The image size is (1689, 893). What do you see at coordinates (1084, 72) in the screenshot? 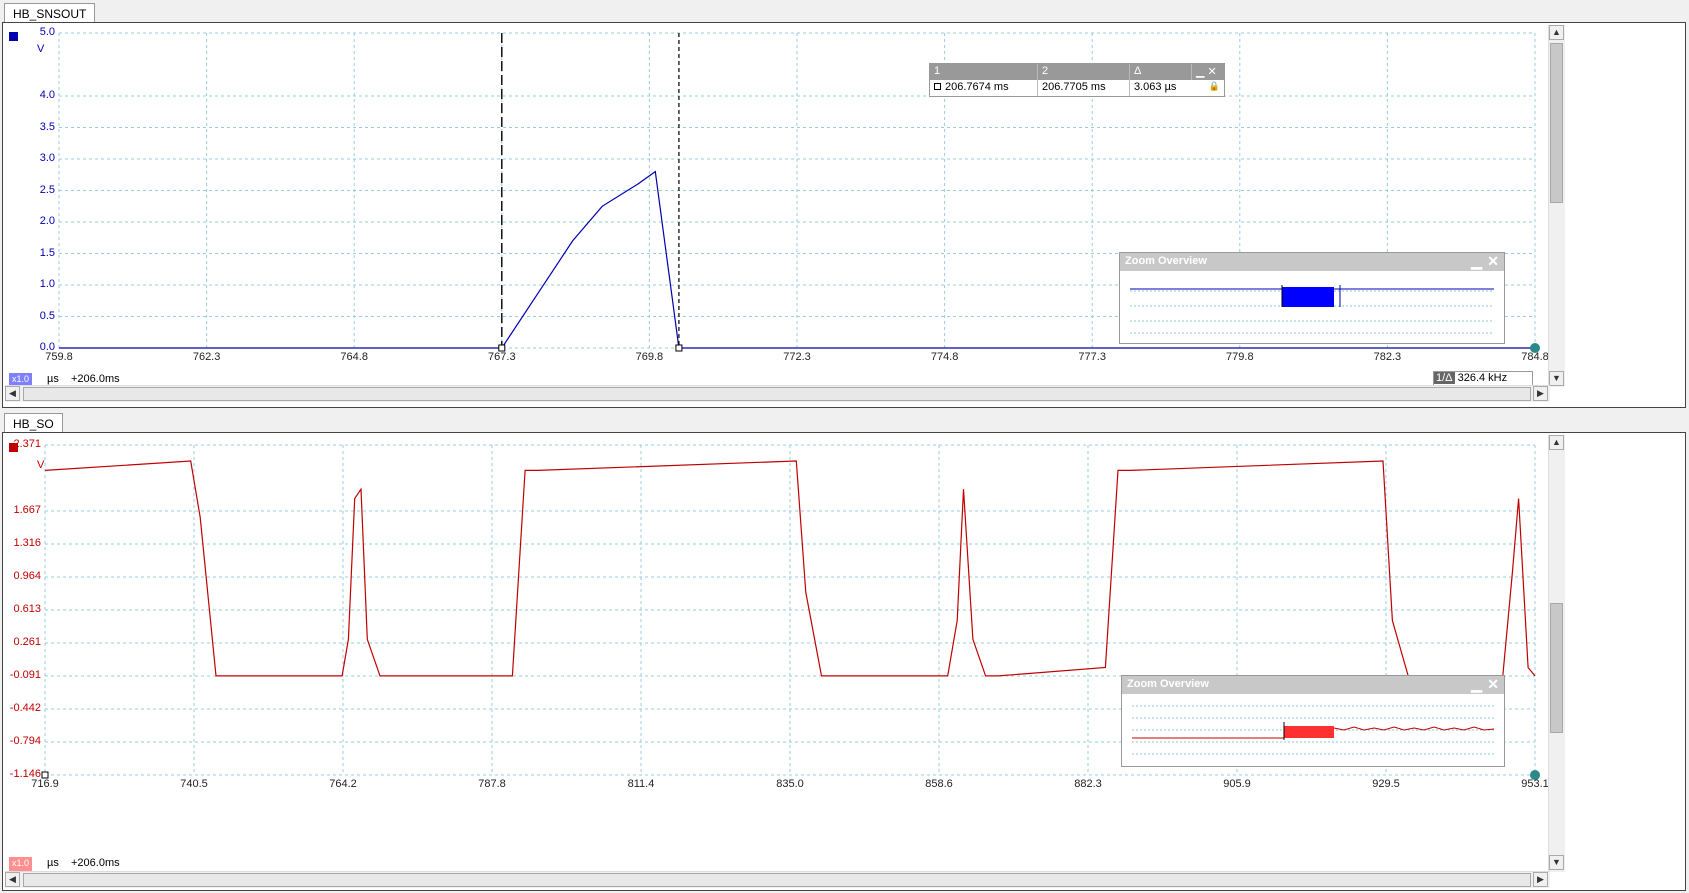
I see `cursor-2-header: 2` at bounding box center [1084, 72].